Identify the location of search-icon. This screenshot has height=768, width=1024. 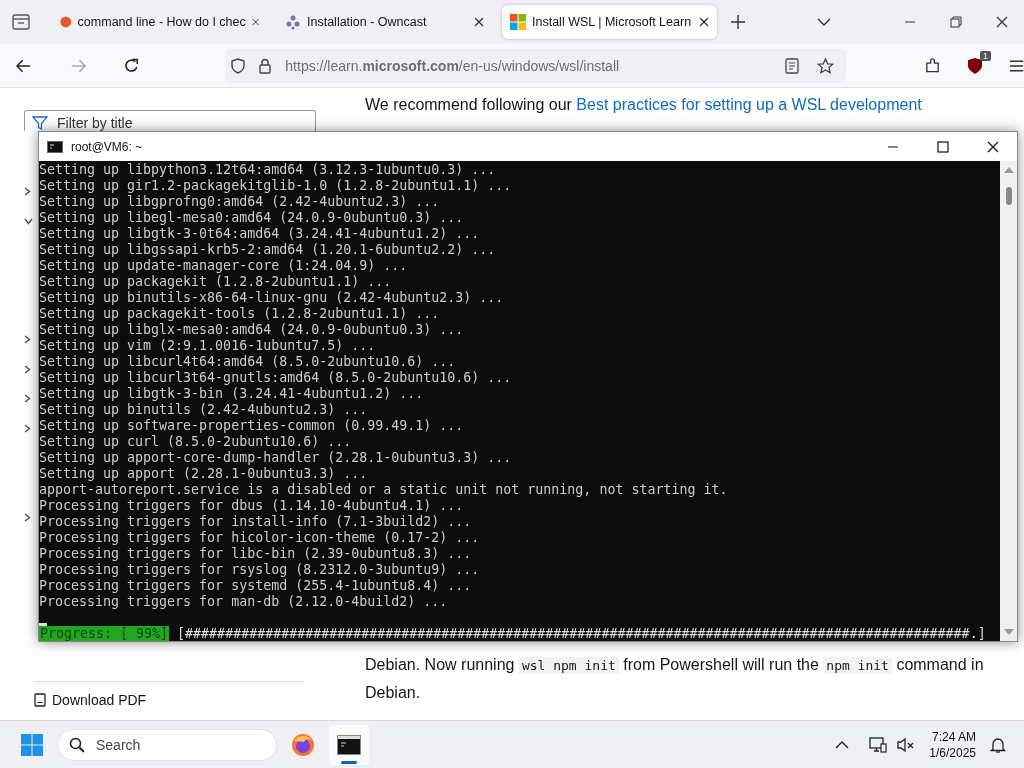
(77, 744).